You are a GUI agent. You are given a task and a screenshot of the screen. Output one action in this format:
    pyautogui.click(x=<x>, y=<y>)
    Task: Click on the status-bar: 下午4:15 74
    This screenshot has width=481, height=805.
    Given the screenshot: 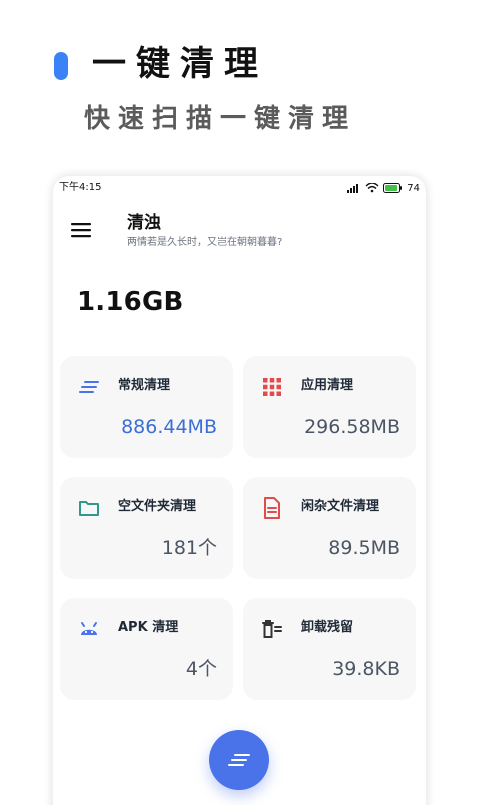 What is the action you would take?
    pyautogui.click(x=239, y=188)
    